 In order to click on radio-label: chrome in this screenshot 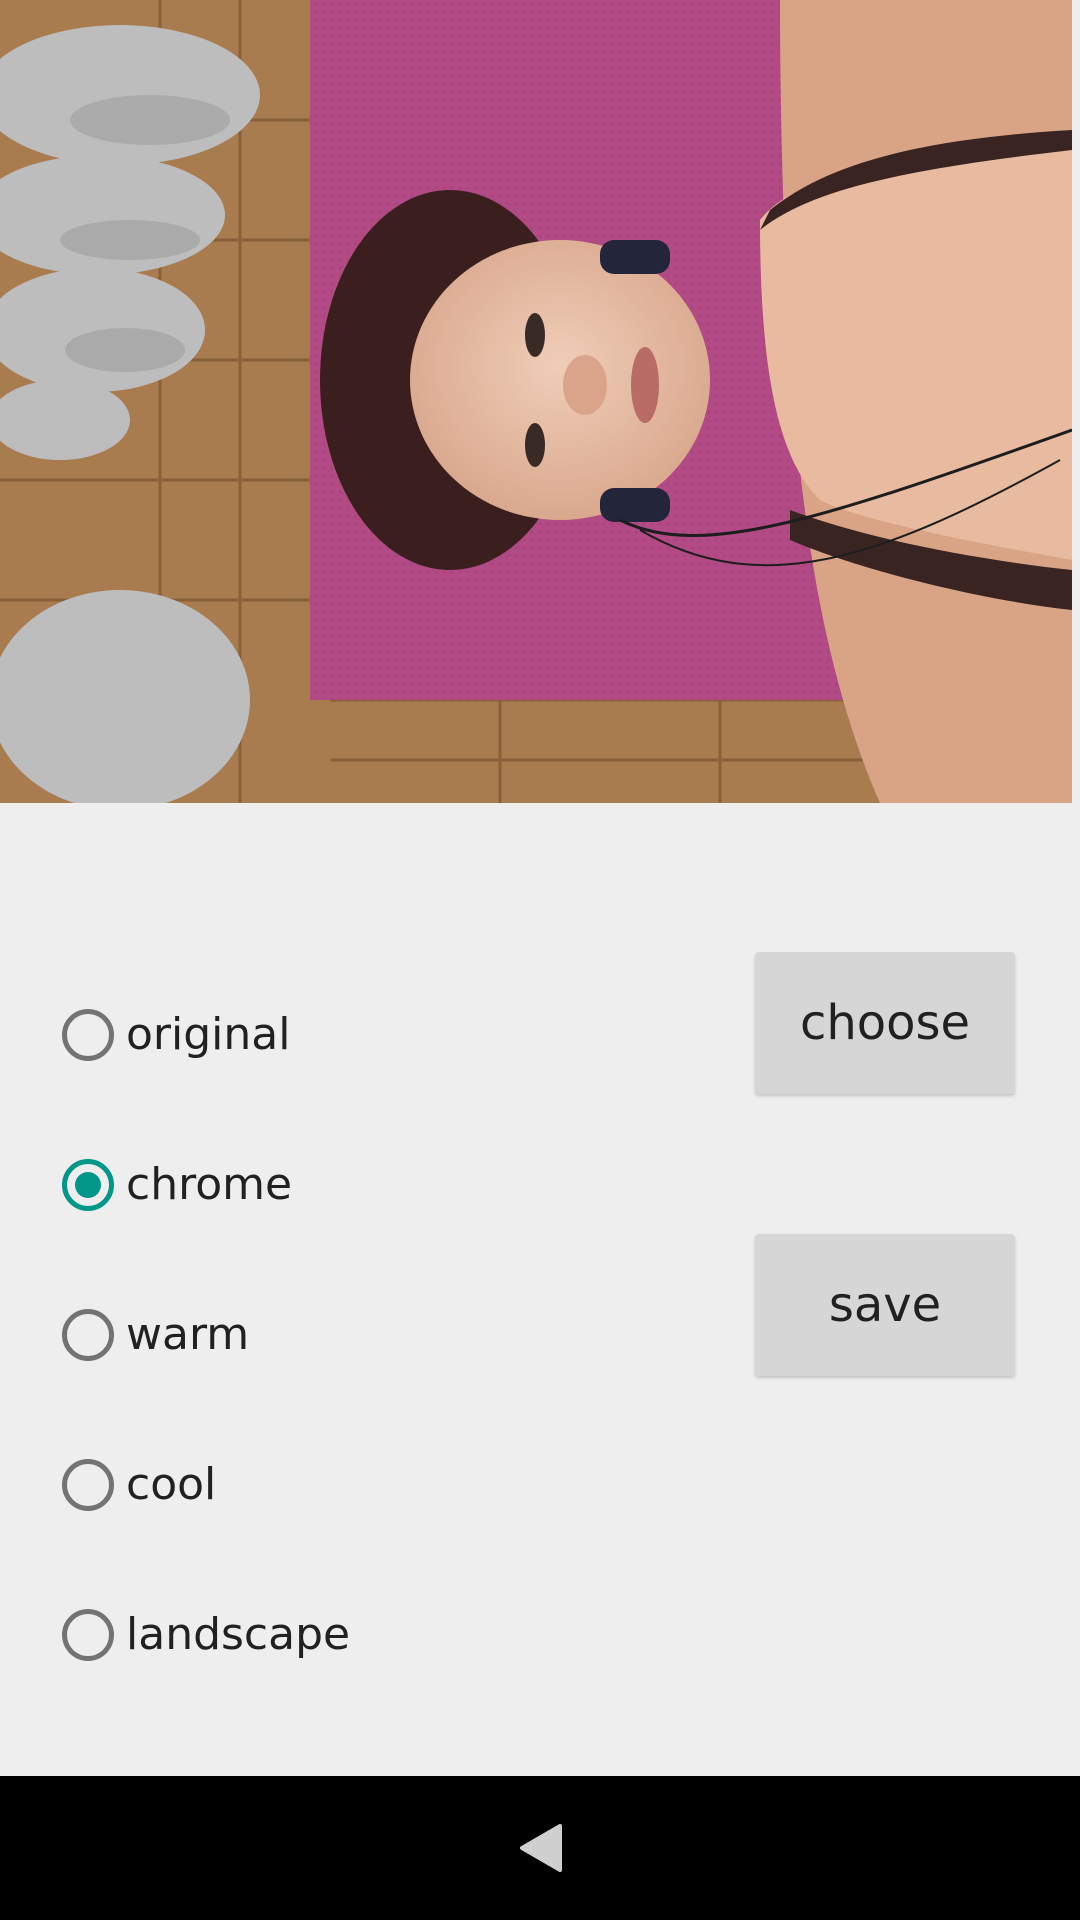, I will do `click(209, 1185)`.